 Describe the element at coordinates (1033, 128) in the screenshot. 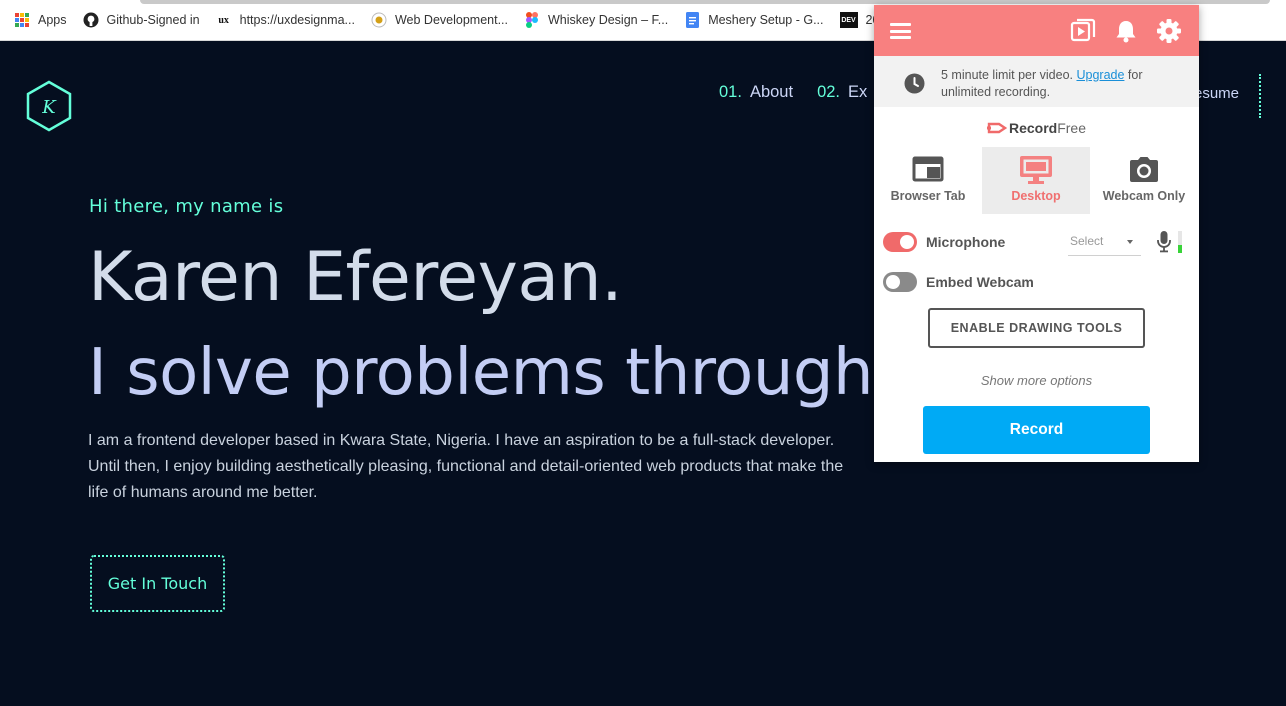

I see `brand-record-text: Record` at that location.